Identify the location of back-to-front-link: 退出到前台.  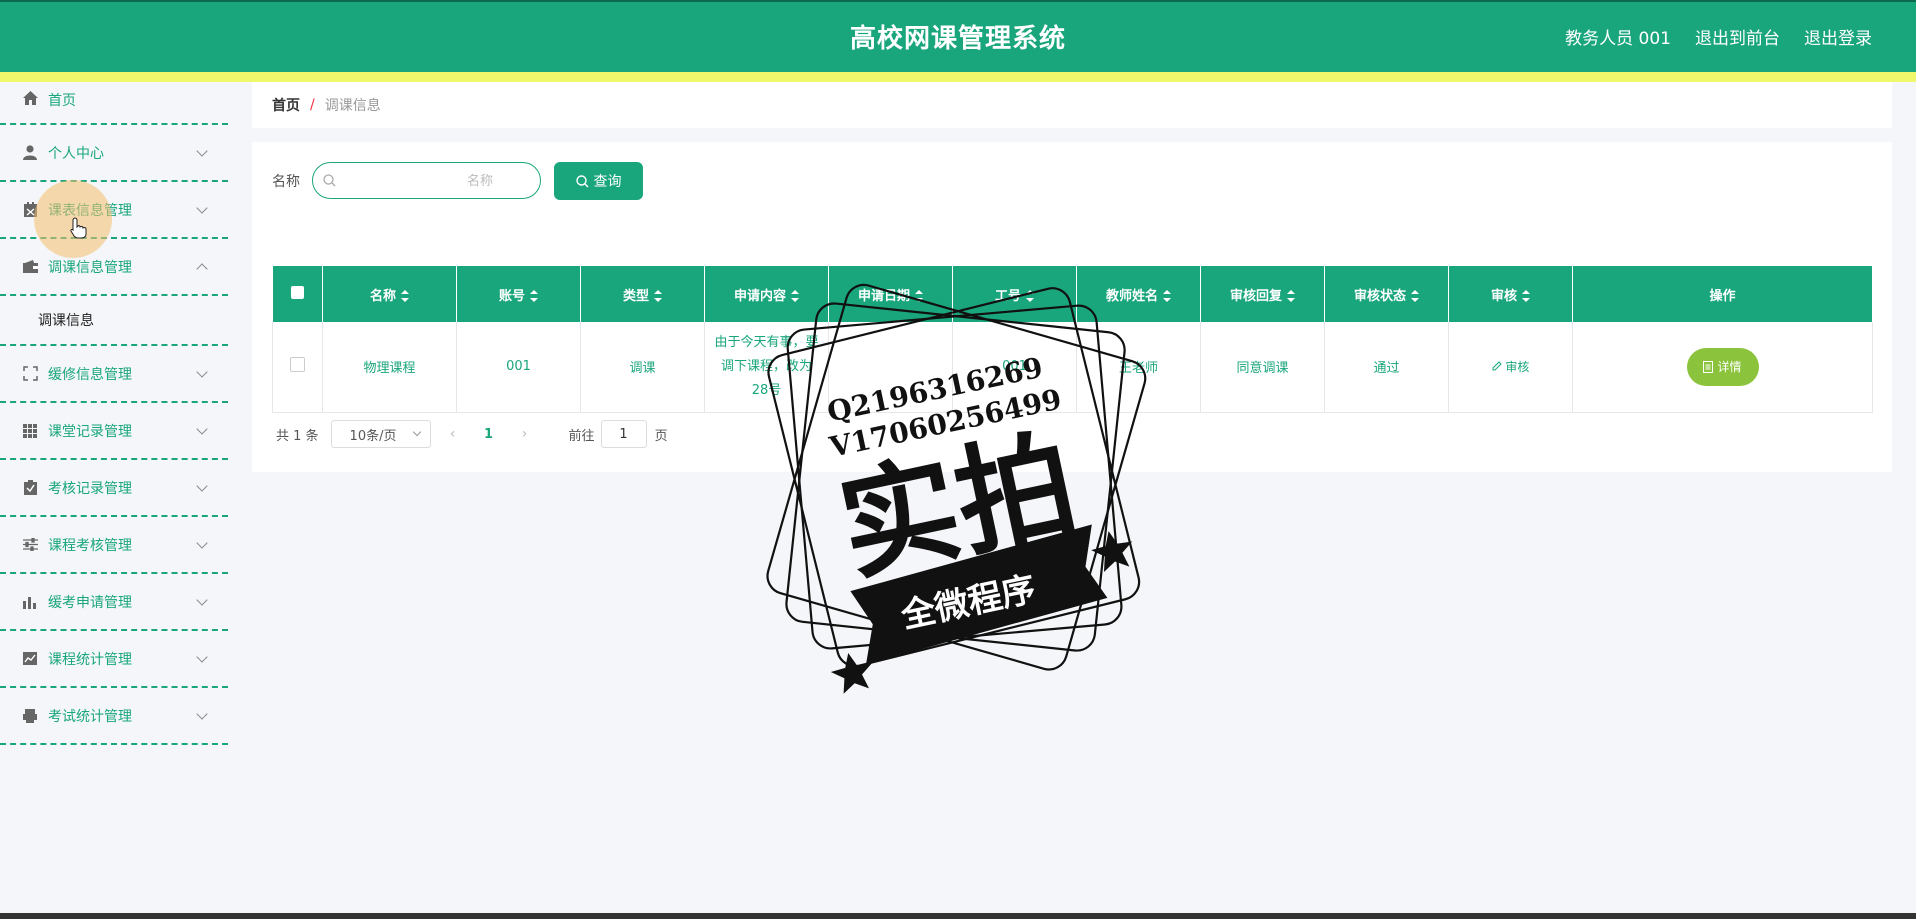
(1737, 36).